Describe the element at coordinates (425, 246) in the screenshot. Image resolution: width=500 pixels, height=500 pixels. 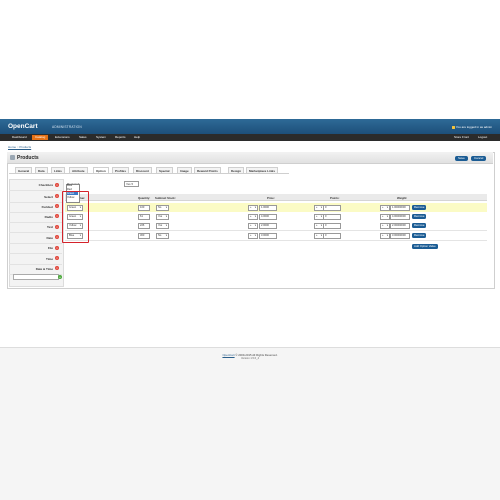
I see `add-option-value-button: Add Option Value` at that location.